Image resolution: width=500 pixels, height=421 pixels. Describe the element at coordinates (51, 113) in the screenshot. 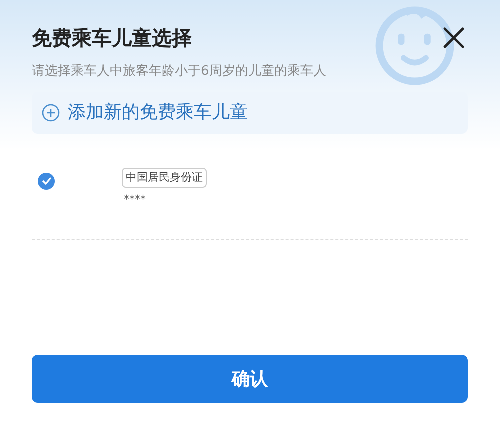

I see `plus-circle-icon` at that location.